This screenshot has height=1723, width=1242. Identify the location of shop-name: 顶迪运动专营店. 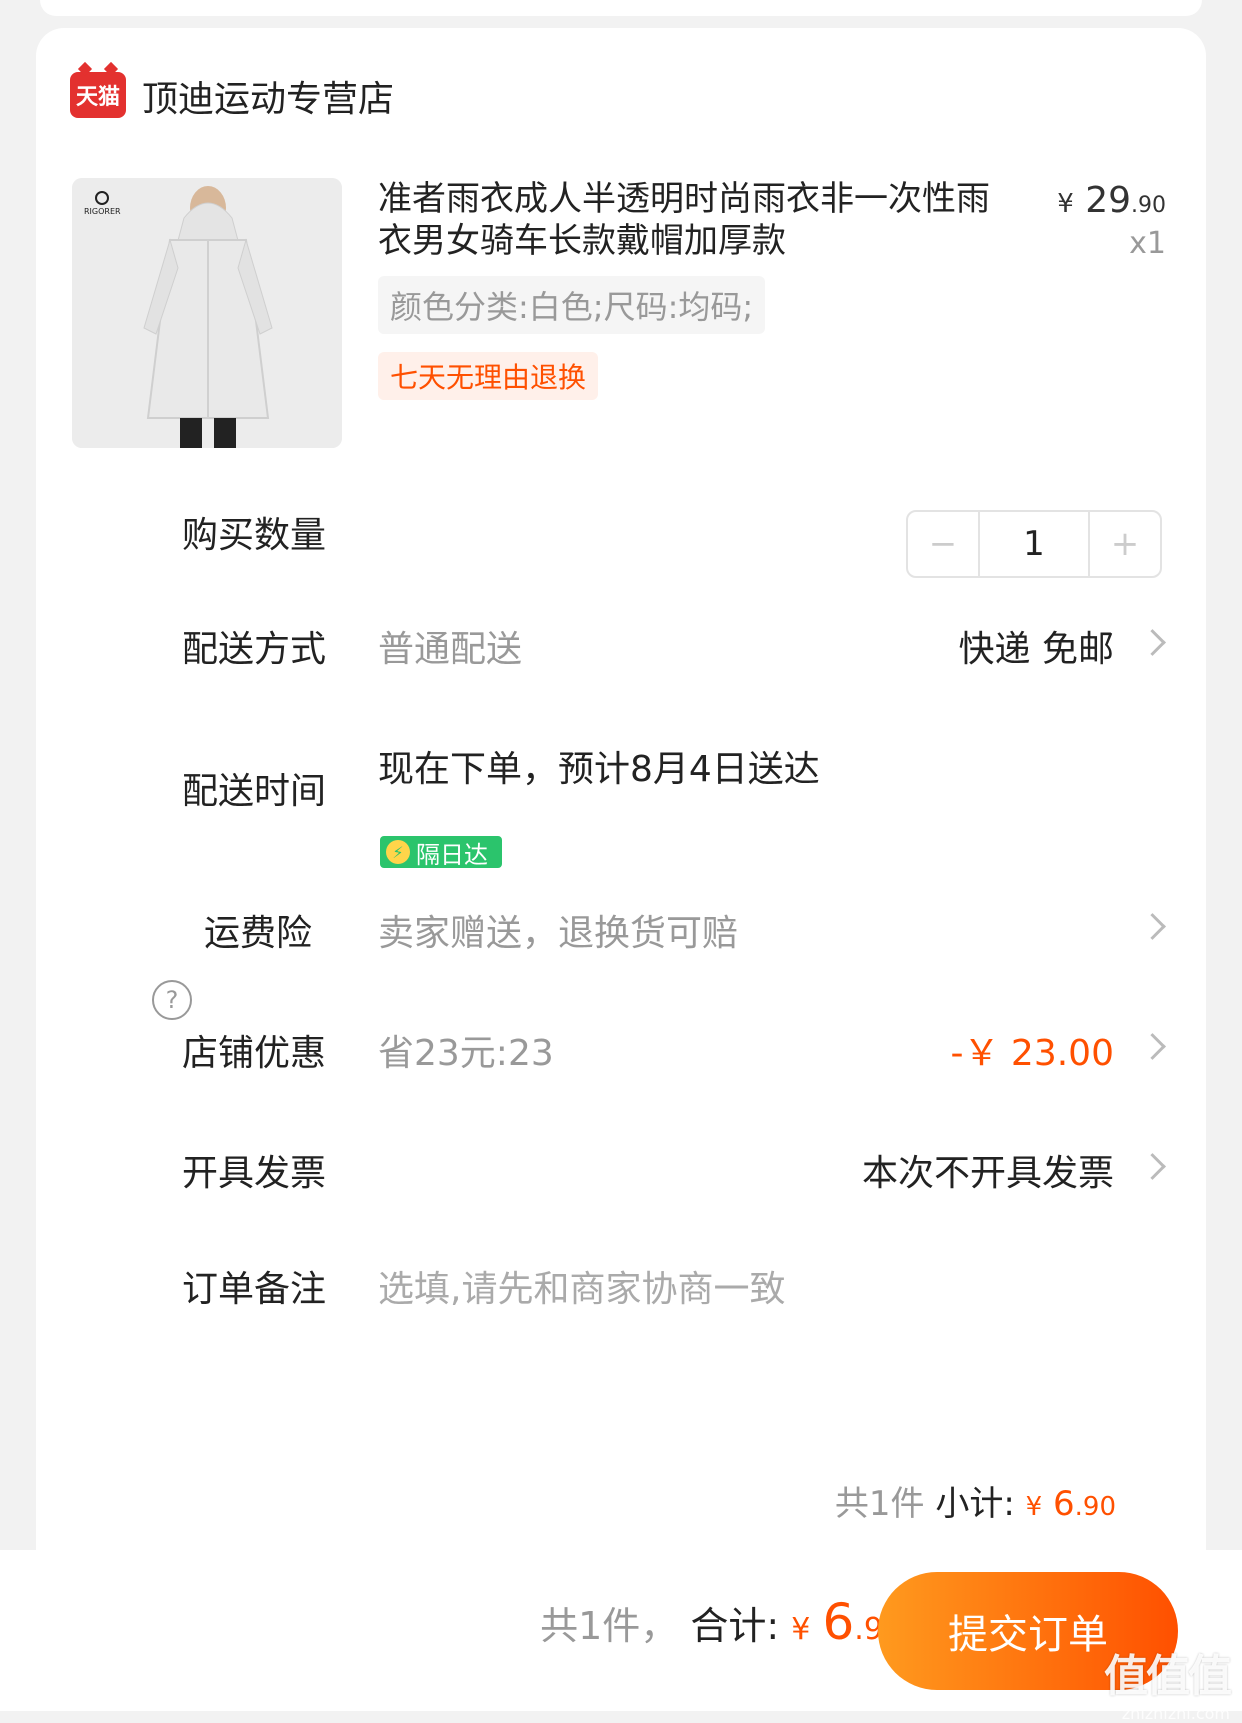
(268, 96).